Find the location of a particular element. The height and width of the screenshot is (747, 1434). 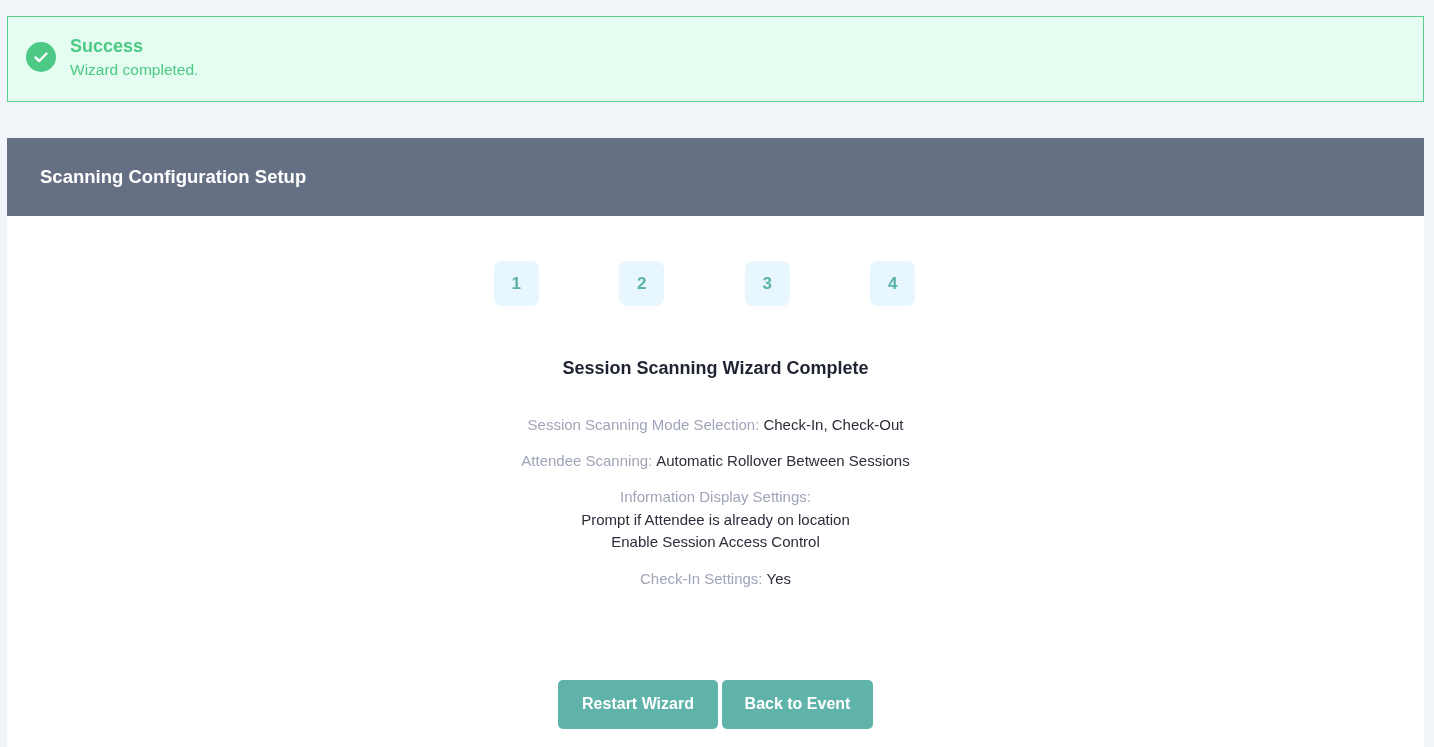

summary-value: Yes is located at coordinates (778, 578).